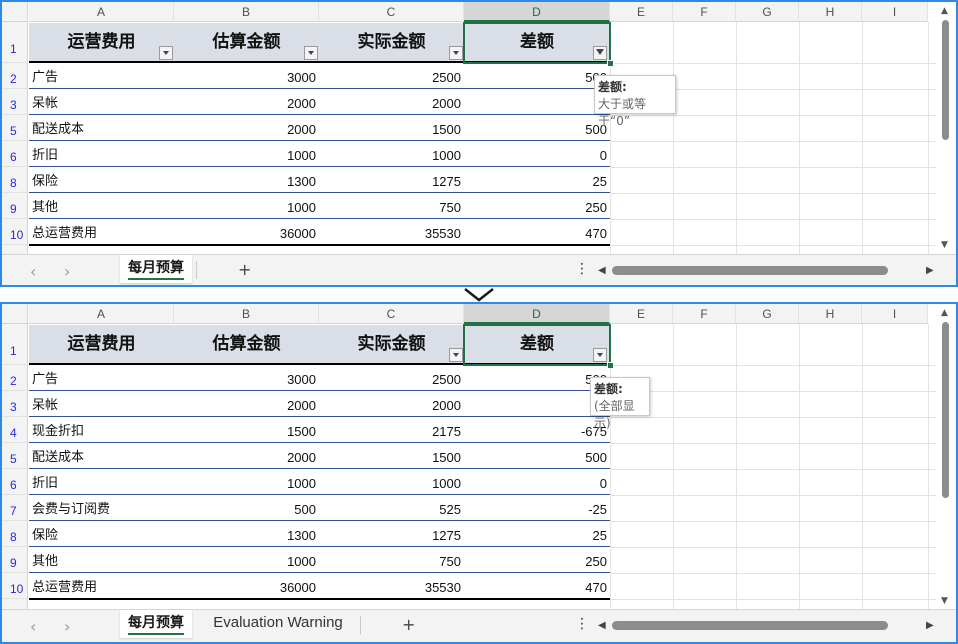 The width and height of the screenshot is (958, 644). I want to click on table-cell: 总运营费用, so click(101, 232).